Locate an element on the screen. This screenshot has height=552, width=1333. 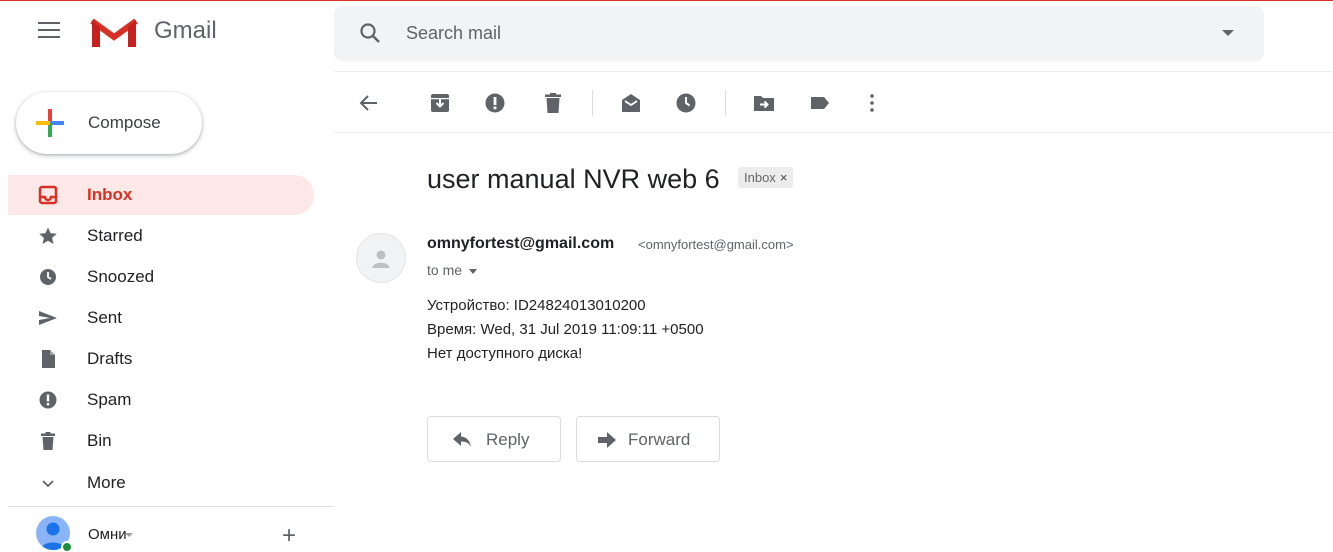
snooze-icon is located at coordinates (686, 103).